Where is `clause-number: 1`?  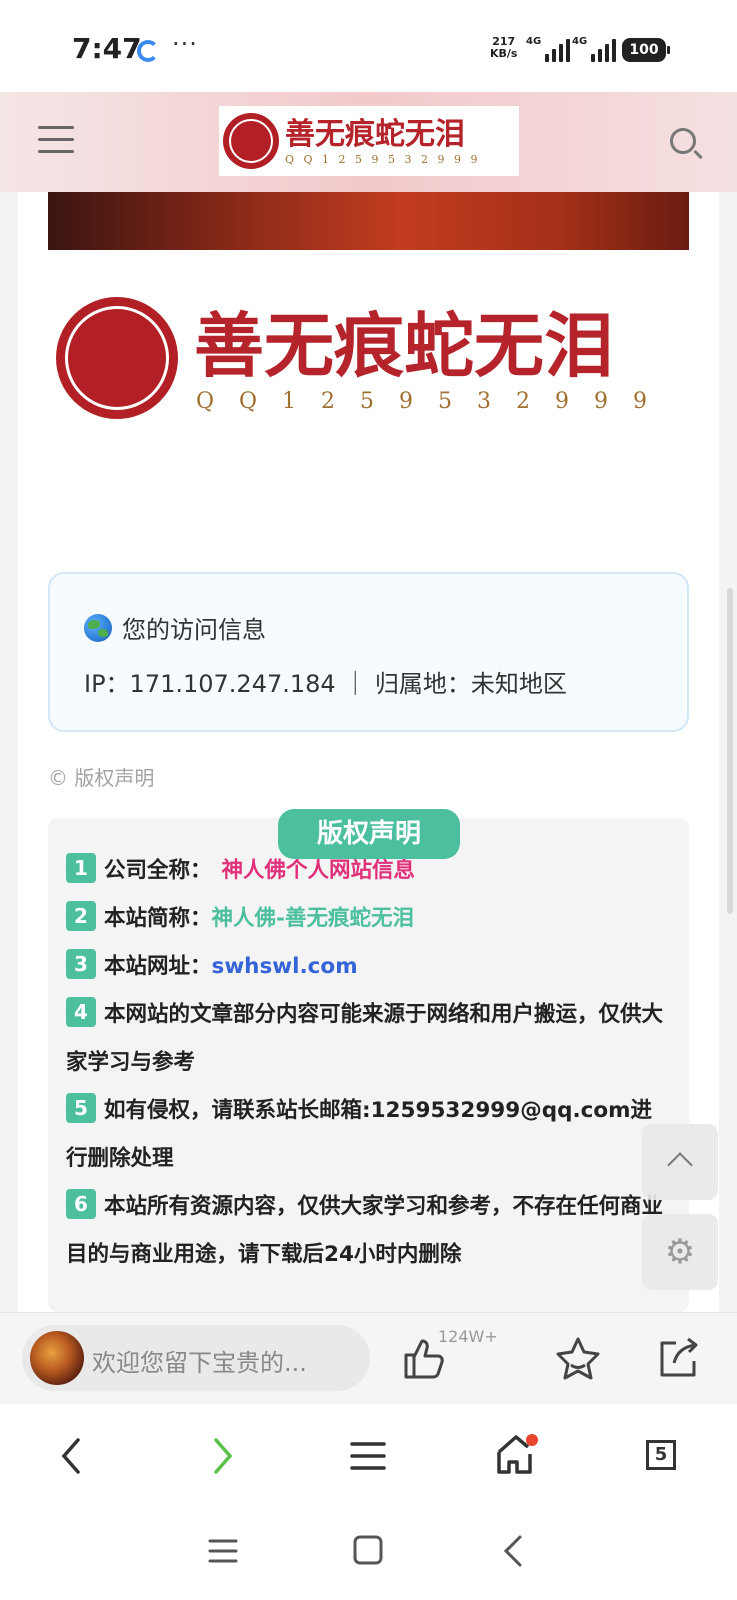 clause-number: 1 is located at coordinates (81, 868).